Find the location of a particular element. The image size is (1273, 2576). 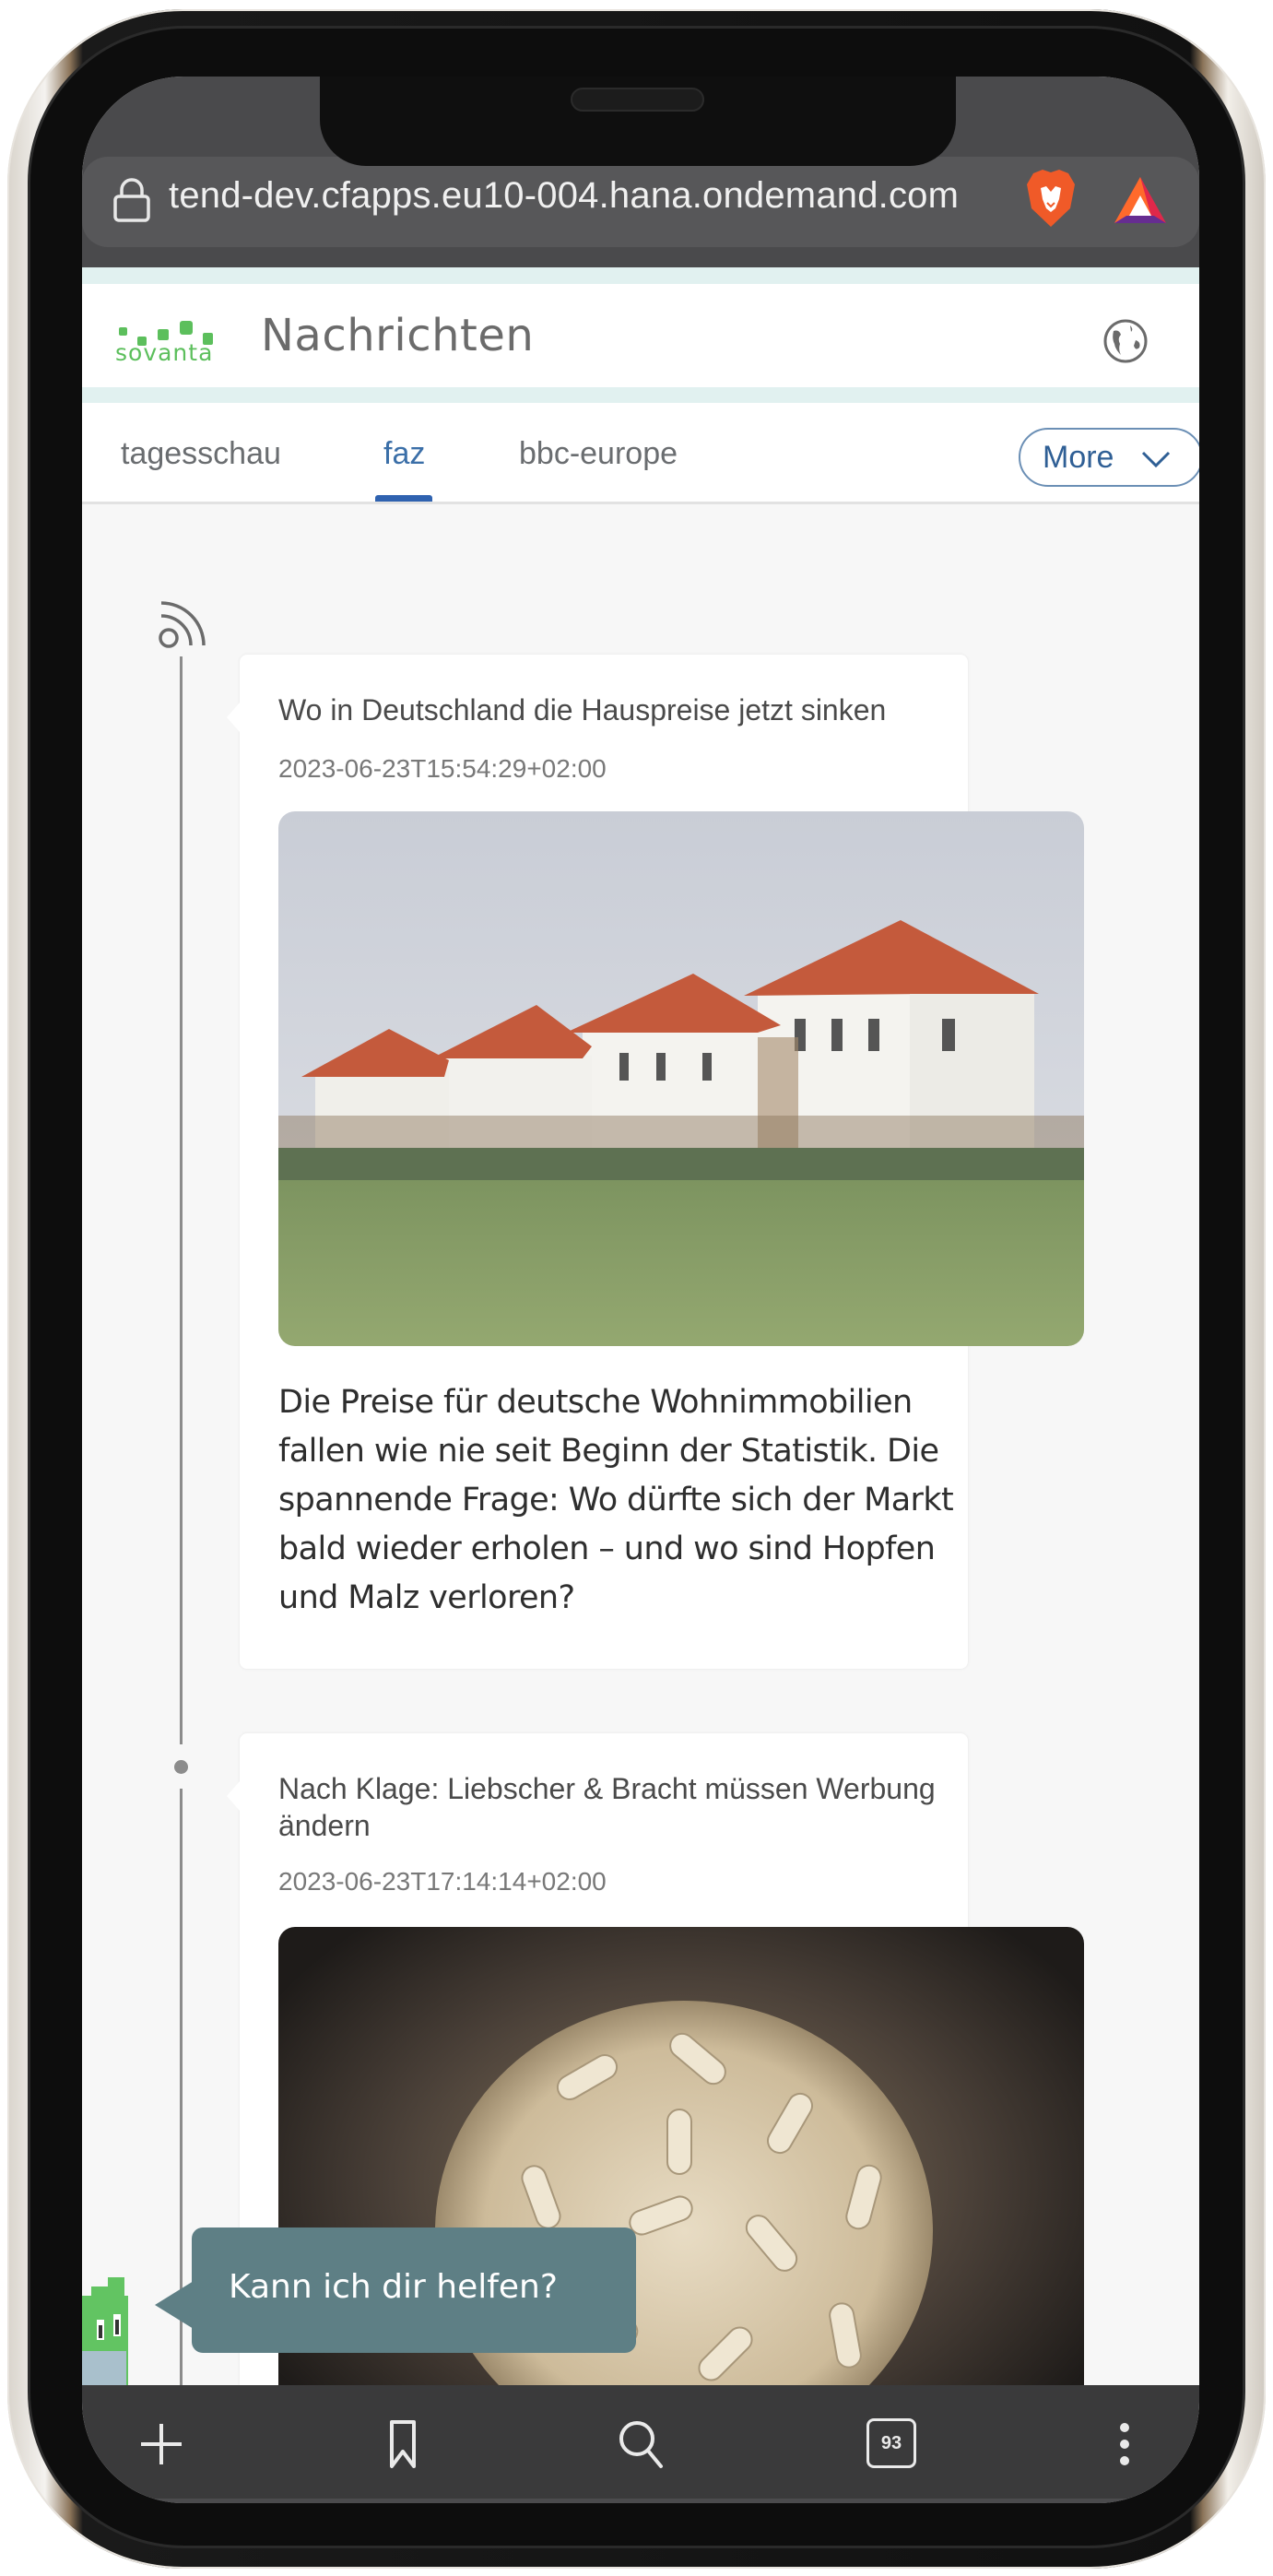

assistant-mascot-icon is located at coordinates (110, 2331).